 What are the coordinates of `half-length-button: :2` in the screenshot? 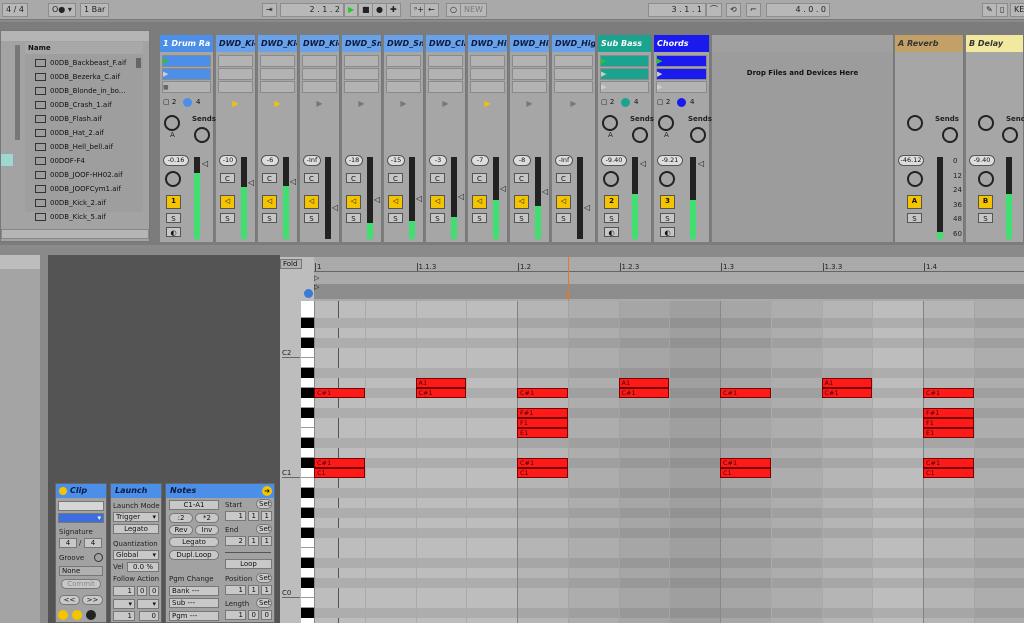 It's located at (181, 518).